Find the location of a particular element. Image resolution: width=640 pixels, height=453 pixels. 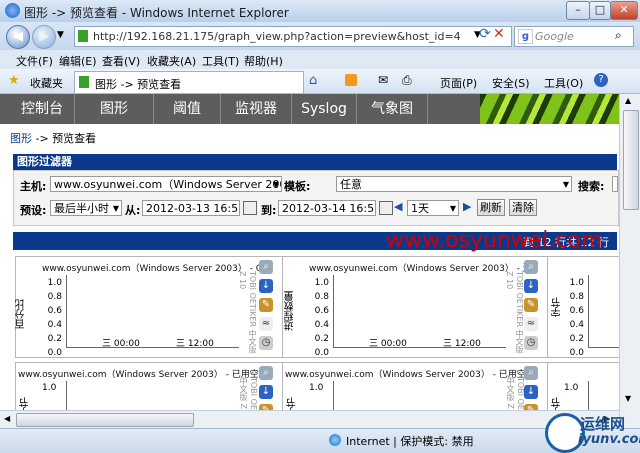

search-placeholder: Google is located at coordinates (554, 36).